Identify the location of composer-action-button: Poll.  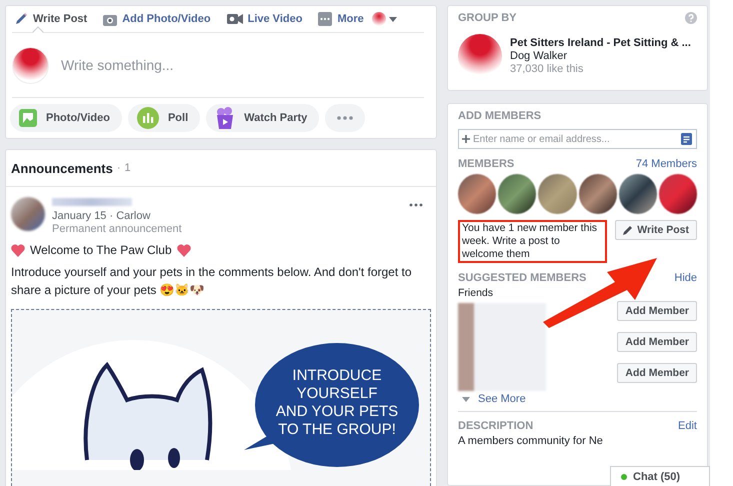
(164, 118).